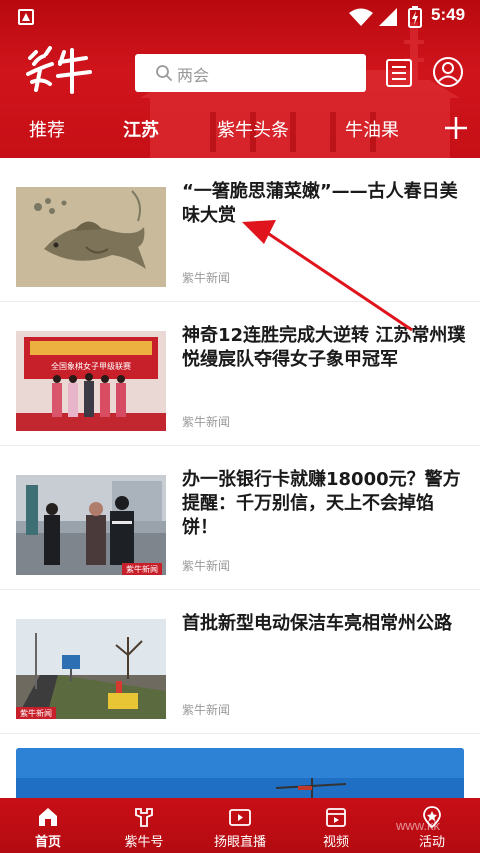 The width and height of the screenshot is (480, 853). Describe the element at coordinates (388, 17) in the screenshot. I see `signal-icon` at that location.